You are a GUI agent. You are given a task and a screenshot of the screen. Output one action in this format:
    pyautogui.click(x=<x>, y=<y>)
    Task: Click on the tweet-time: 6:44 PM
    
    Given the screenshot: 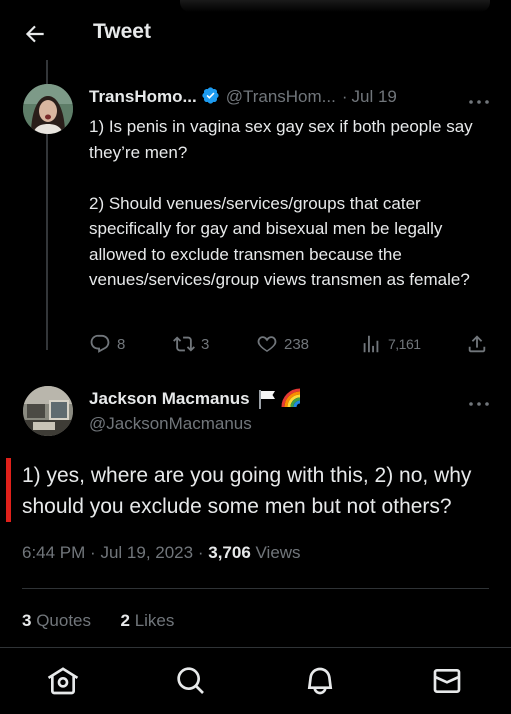 What is the action you would take?
    pyautogui.click(x=53, y=552)
    